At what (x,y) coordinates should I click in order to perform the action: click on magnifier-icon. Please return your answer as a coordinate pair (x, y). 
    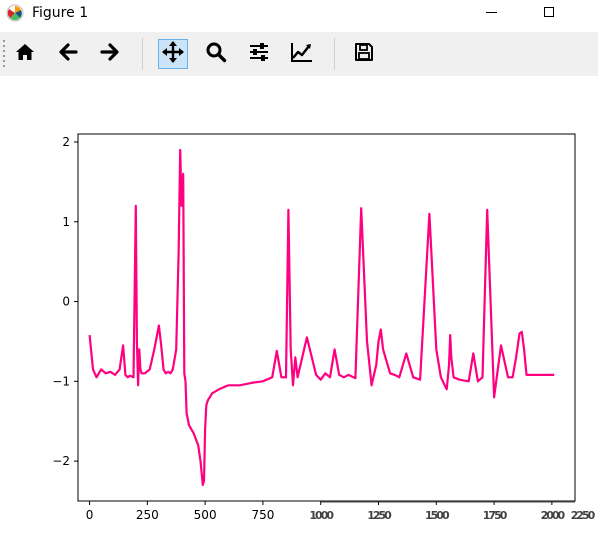
    Looking at the image, I should click on (216, 54).